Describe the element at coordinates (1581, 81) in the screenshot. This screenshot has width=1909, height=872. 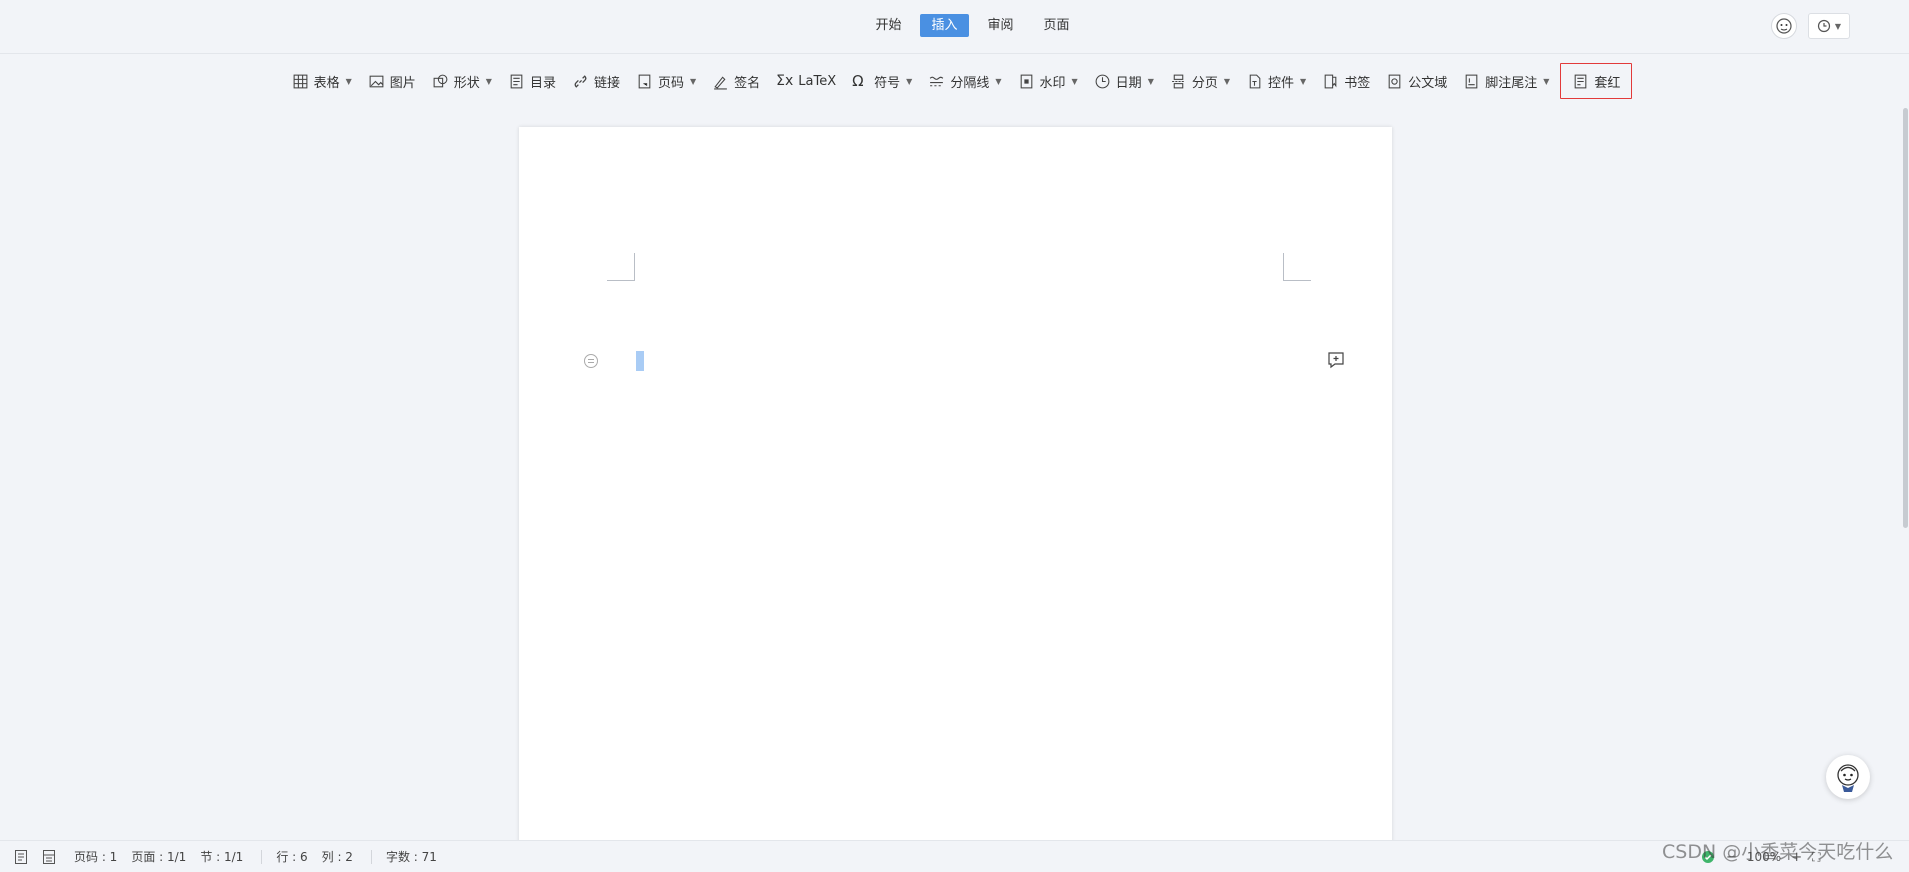
I see `red-header-icon` at that location.